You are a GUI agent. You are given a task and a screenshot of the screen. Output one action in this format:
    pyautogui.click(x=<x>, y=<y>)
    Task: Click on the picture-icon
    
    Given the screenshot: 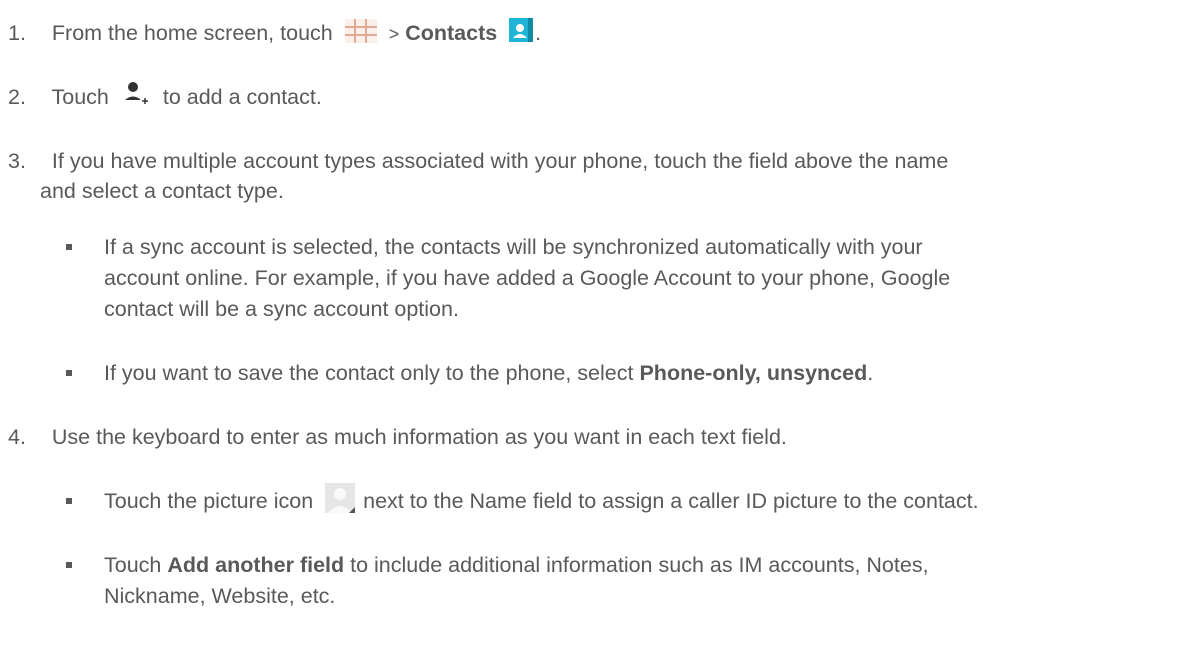 What is the action you would take?
    pyautogui.click(x=340, y=498)
    